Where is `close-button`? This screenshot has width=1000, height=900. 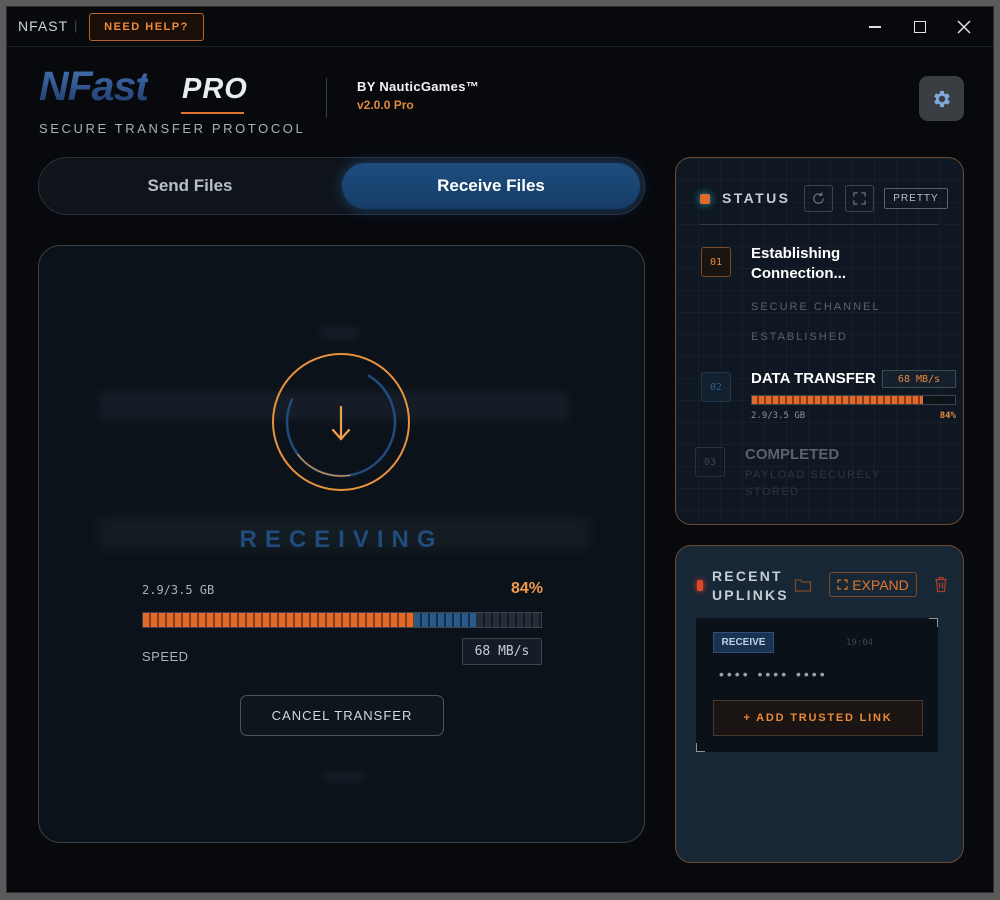
close-button is located at coordinates (964, 27).